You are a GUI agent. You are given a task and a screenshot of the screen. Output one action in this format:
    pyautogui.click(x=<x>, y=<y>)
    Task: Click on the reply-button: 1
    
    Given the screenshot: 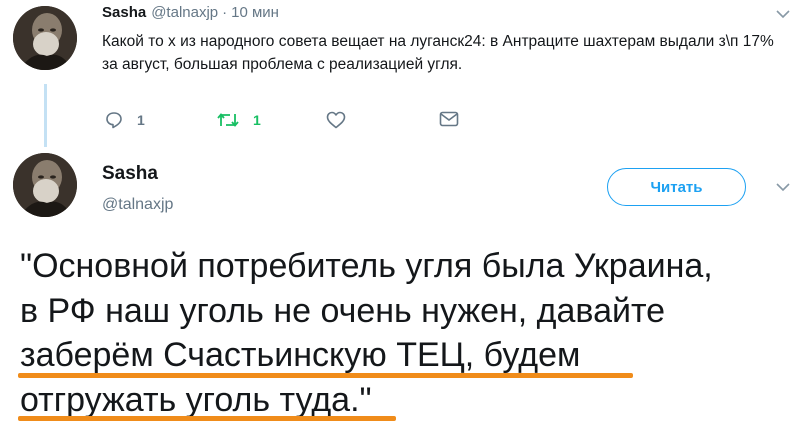 What is the action you would take?
    pyautogui.click(x=125, y=120)
    